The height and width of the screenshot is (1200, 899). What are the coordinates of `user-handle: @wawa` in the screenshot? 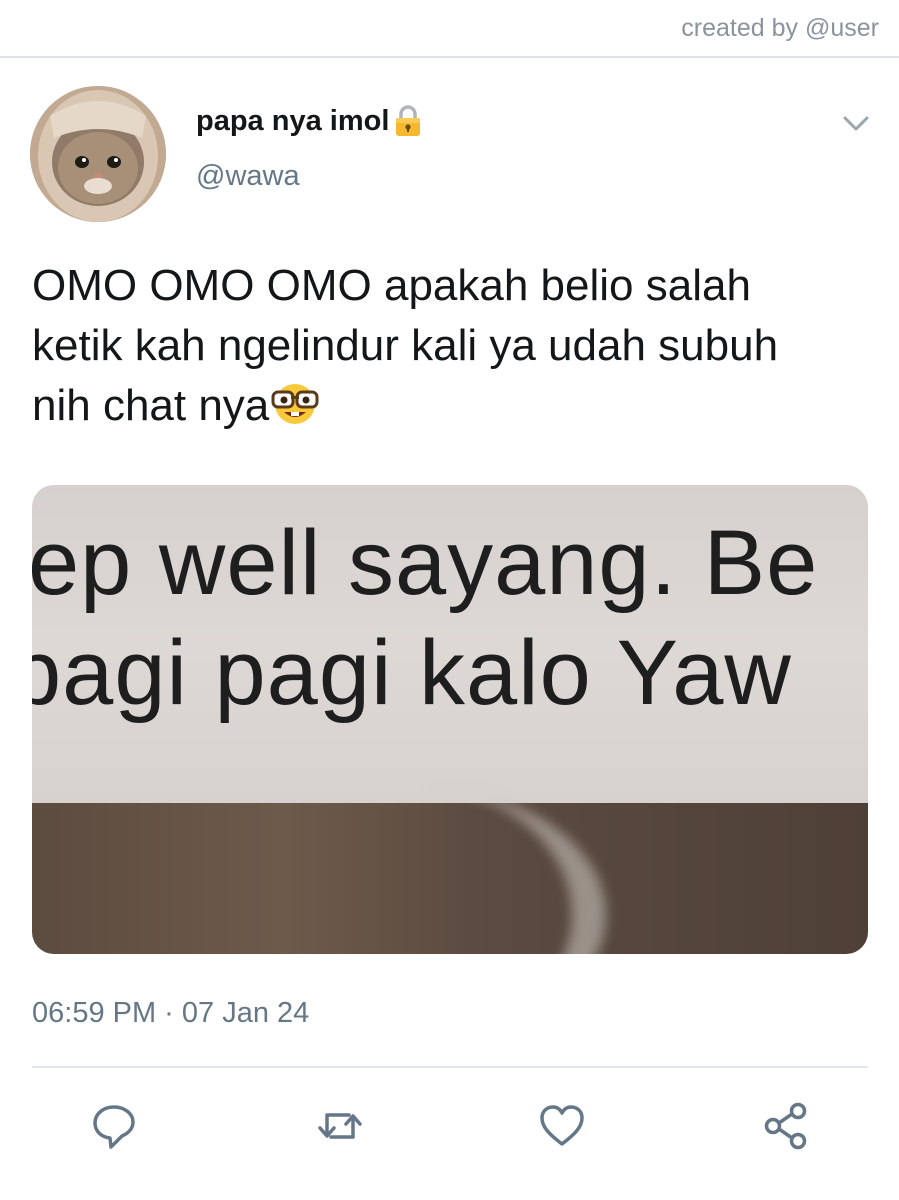 It's located at (248, 176).